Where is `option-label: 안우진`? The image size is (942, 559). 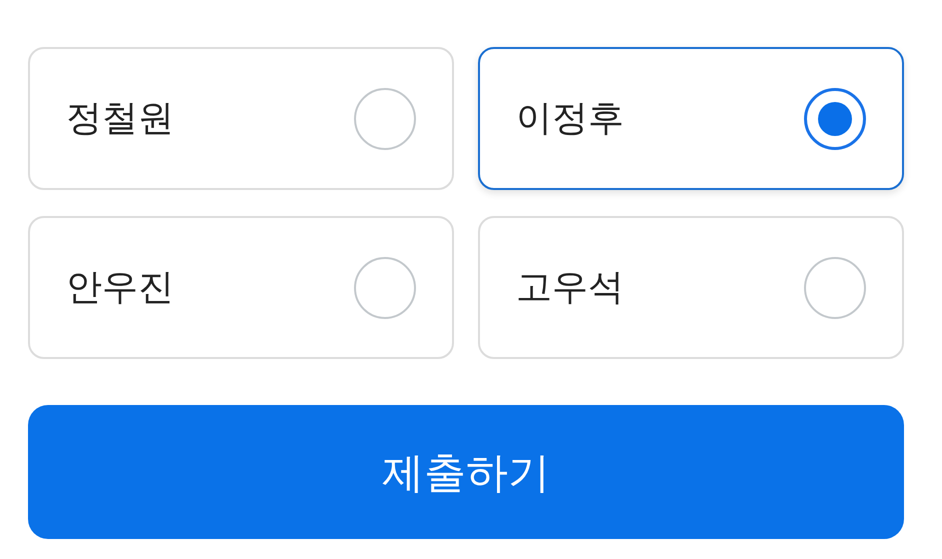 option-label: 안우진 is located at coordinates (120, 288).